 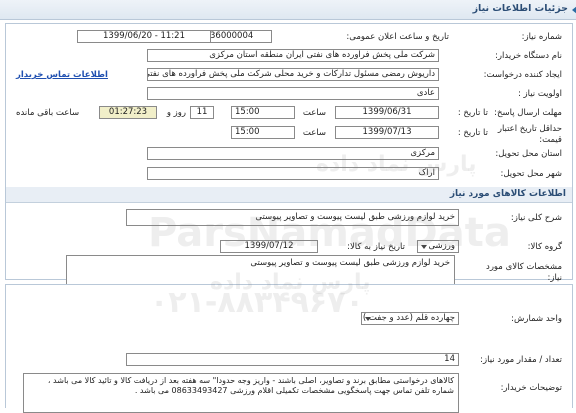 I want to click on goods-spec-label: مشخصات کالای مورد نیاز:, so click(x=524, y=272).